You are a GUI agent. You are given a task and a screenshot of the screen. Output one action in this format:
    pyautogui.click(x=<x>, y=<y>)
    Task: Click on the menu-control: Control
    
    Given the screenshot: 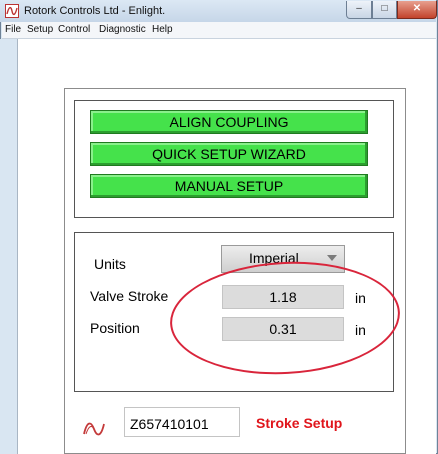 What is the action you would take?
    pyautogui.click(x=74, y=29)
    